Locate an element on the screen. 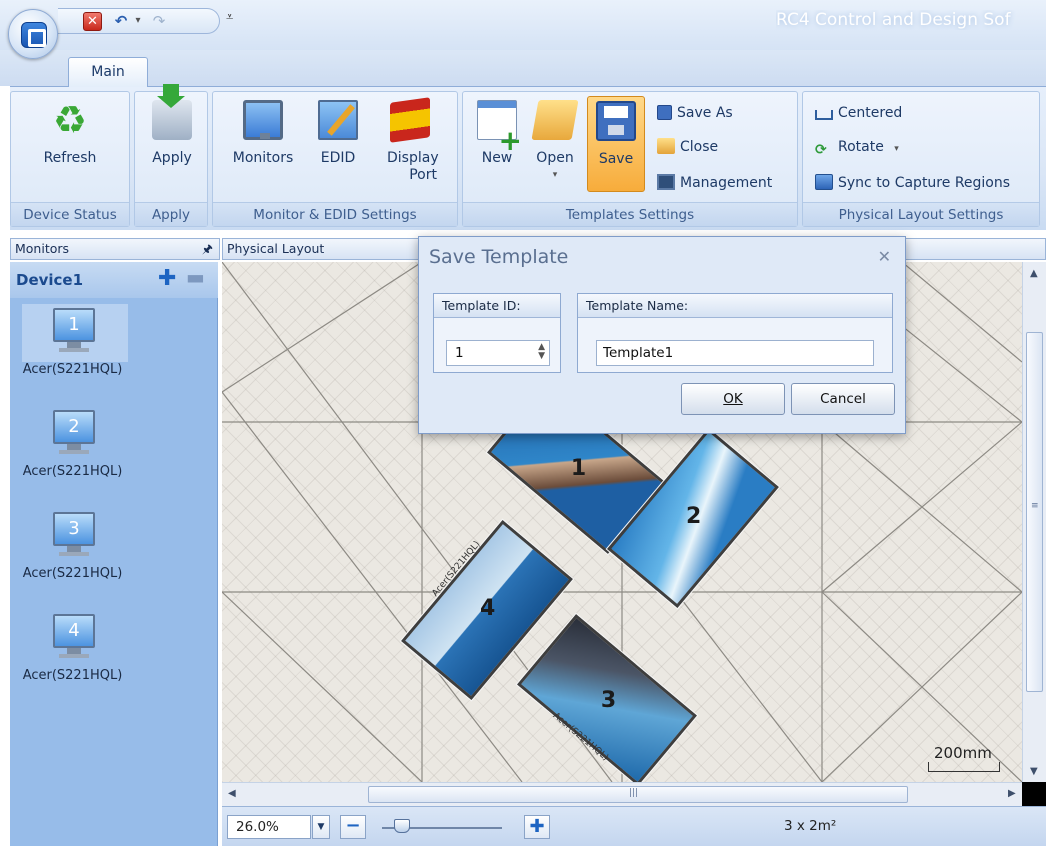 The image size is (1046, 846). tile-number: 2 is located at coordinates (694, 516).